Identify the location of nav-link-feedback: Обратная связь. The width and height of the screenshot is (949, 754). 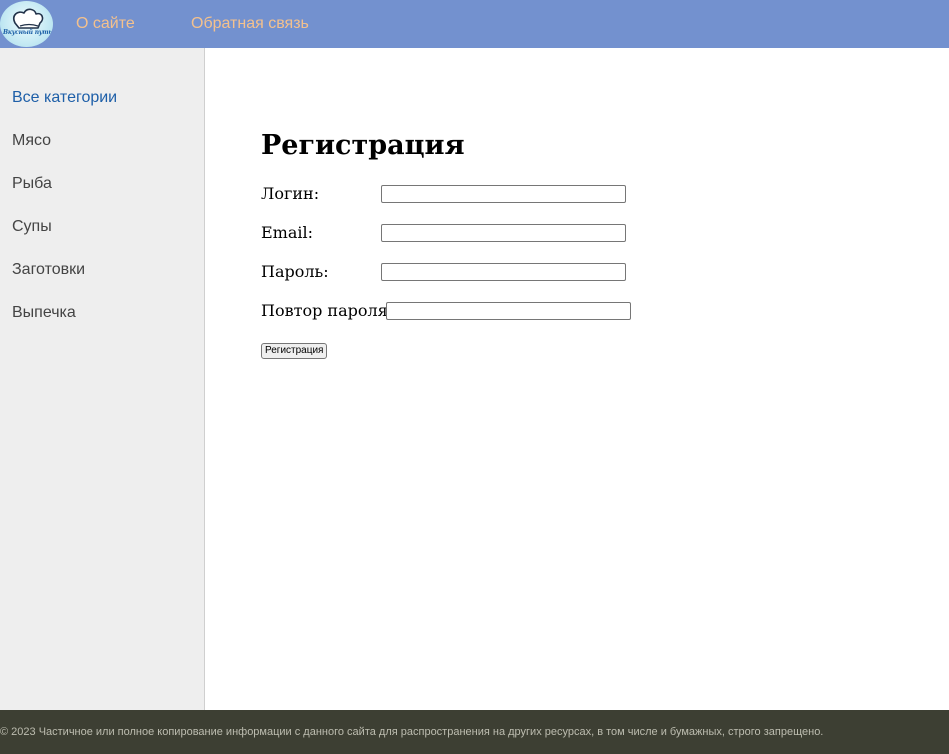
(250, 23).